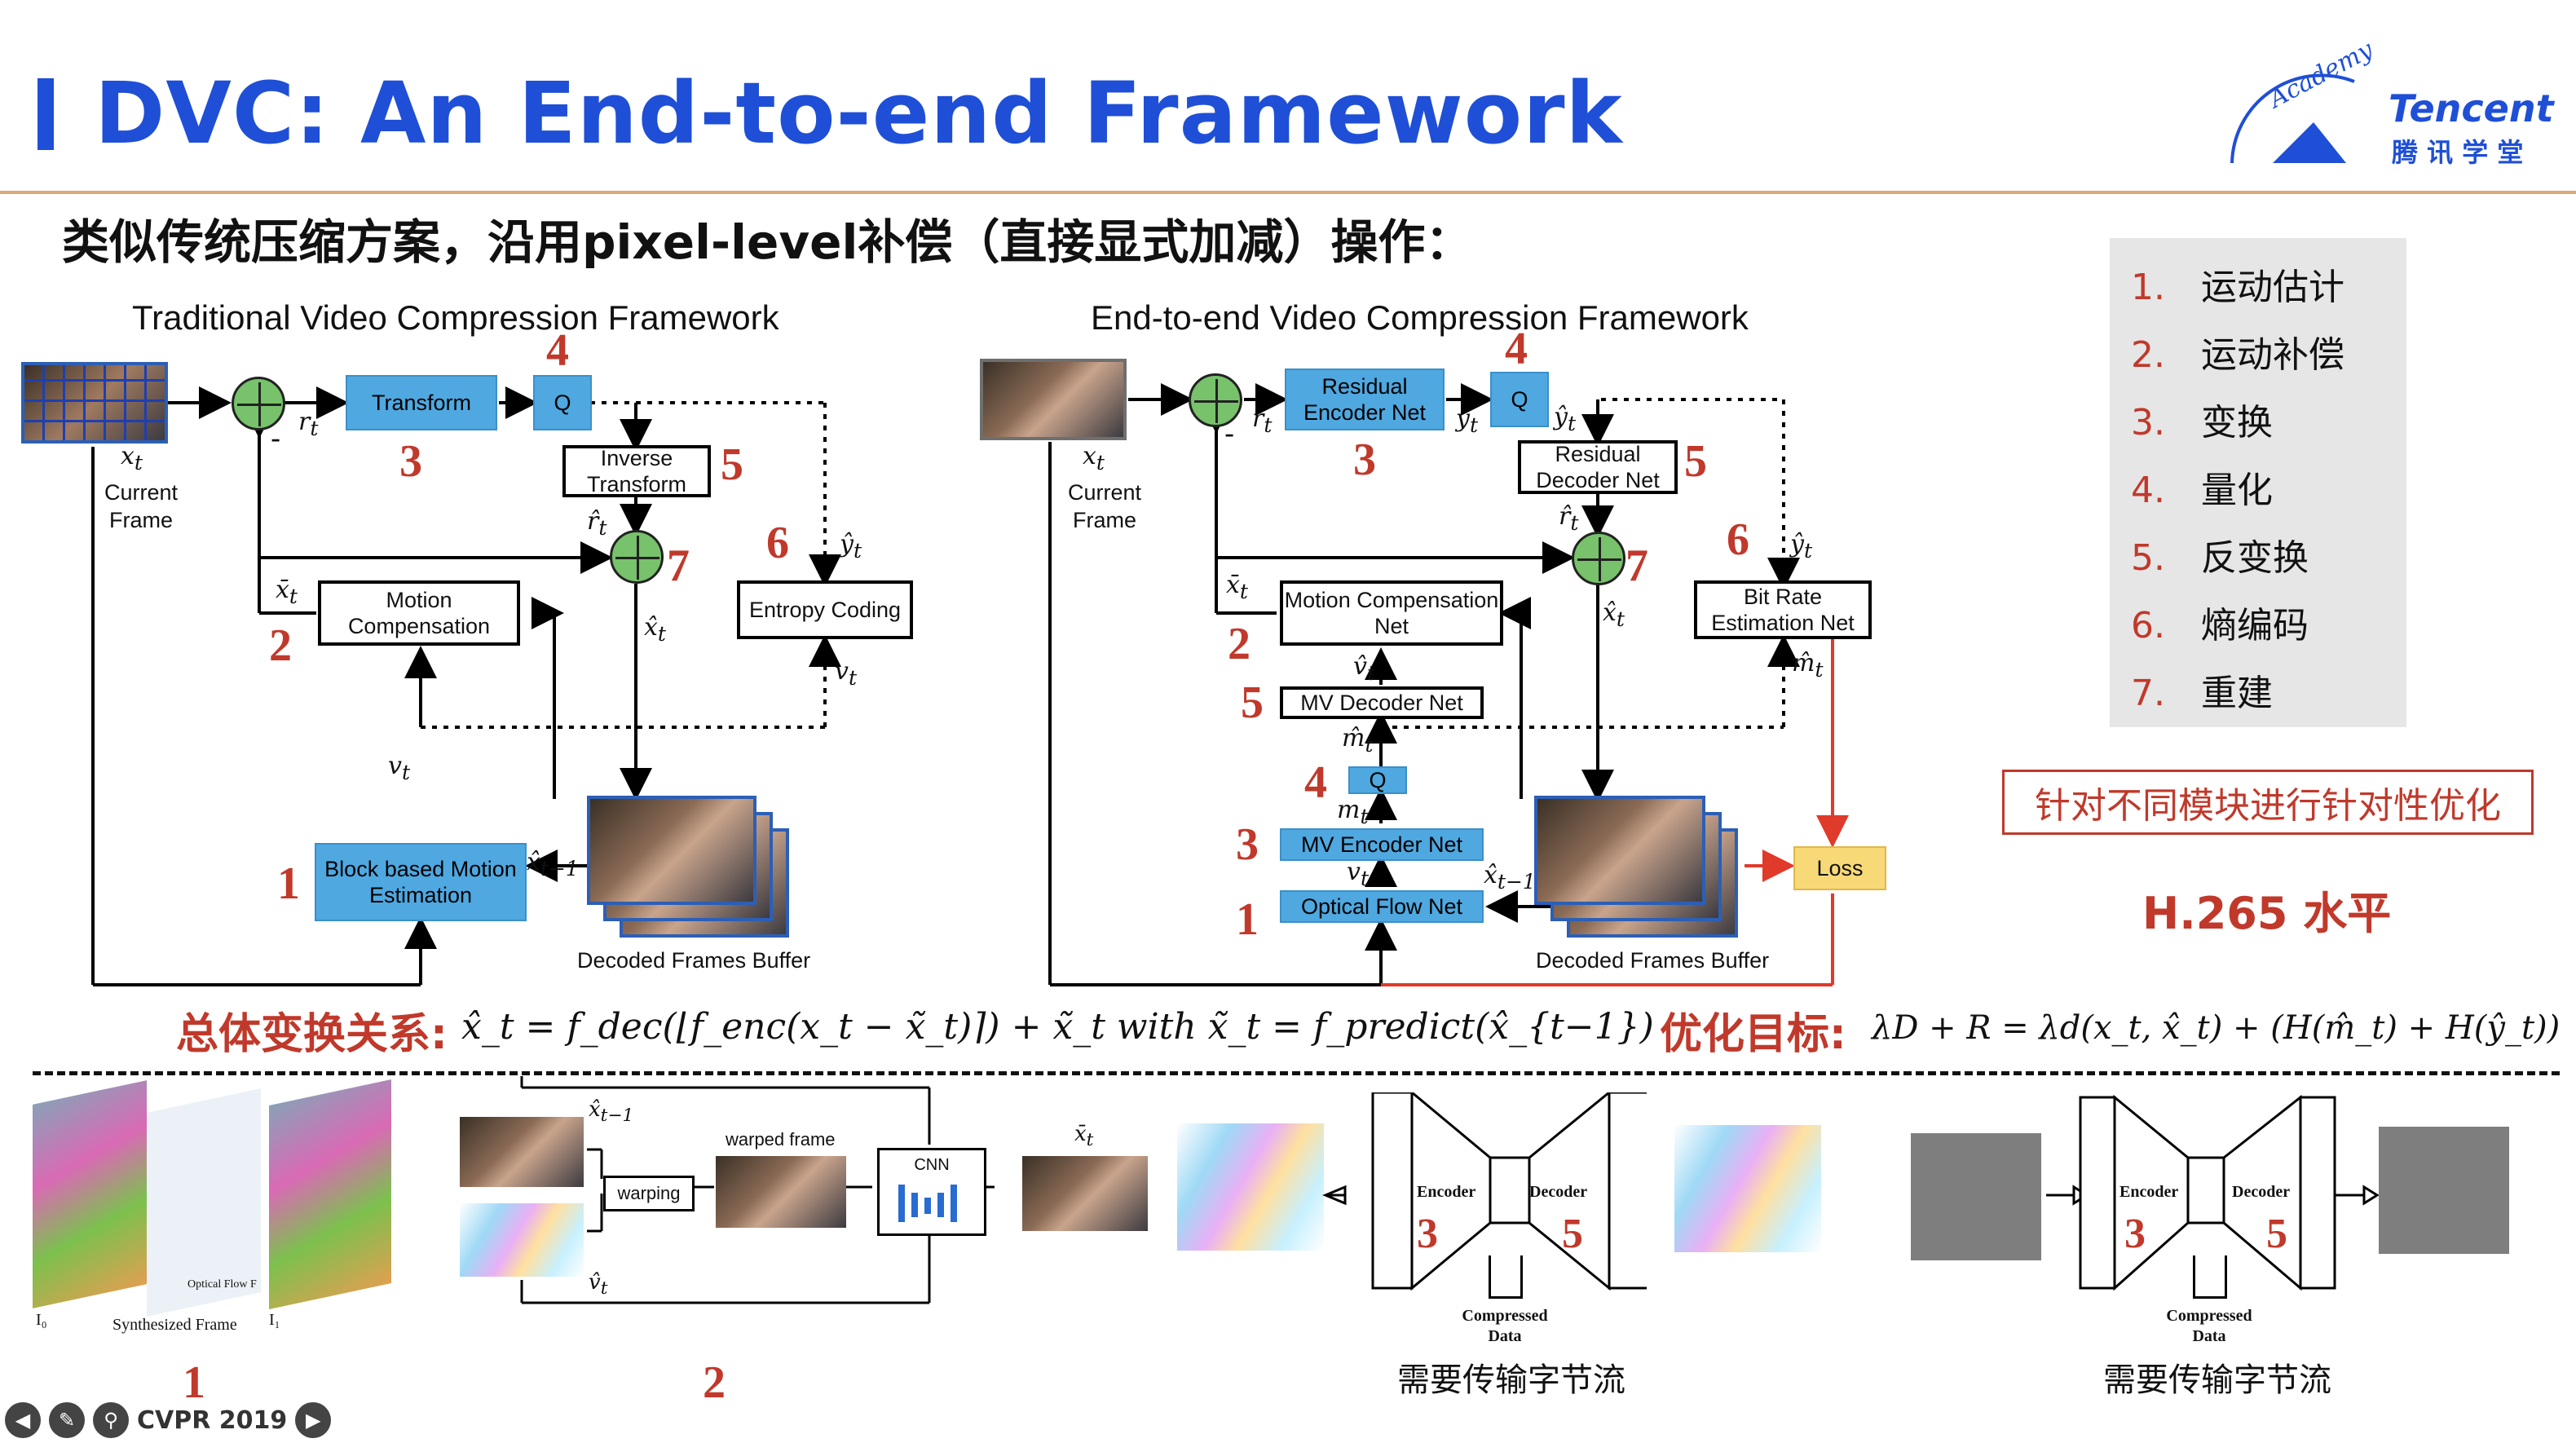  What do you see at coordinates (1237, 587) in the screenshot?
I see `right-x-bar-label: x̄t` at bounding box center [1237, 587].